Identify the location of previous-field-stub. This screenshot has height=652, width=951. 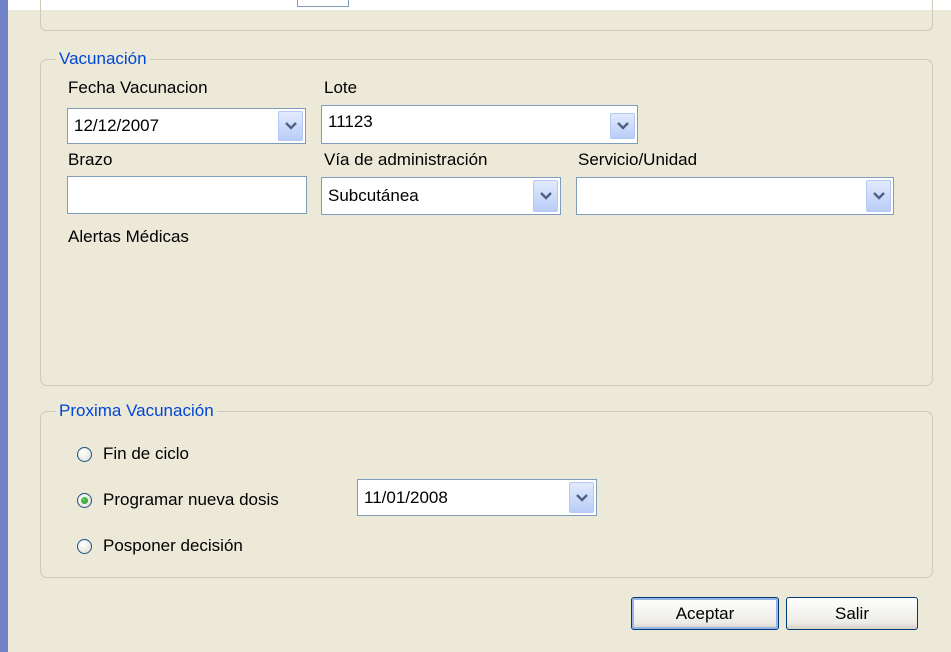
(323, 3).